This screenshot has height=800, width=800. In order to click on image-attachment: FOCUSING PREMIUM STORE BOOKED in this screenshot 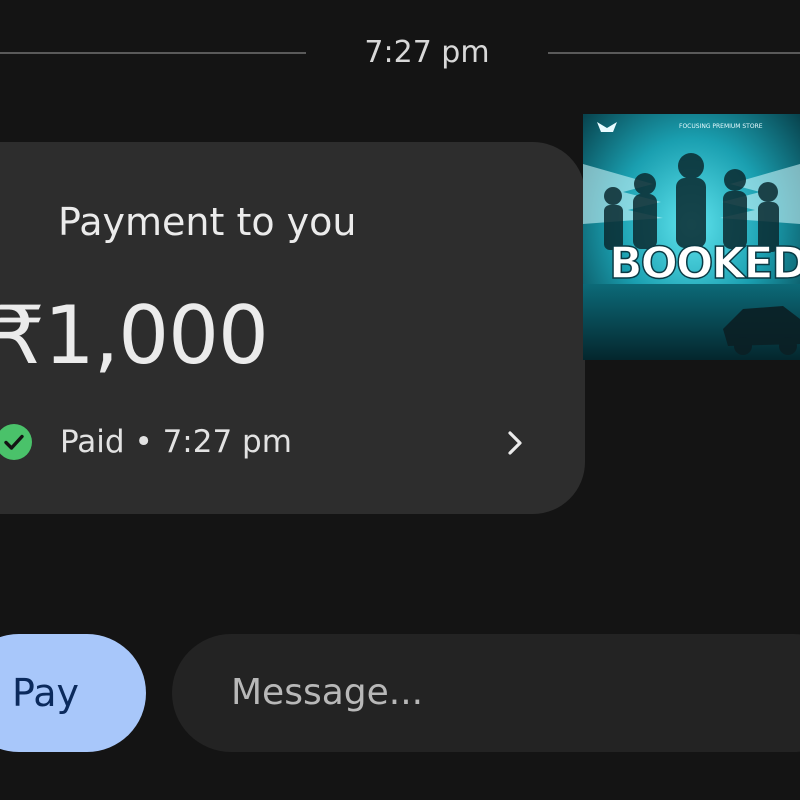, I will do `click(691, 237)`.